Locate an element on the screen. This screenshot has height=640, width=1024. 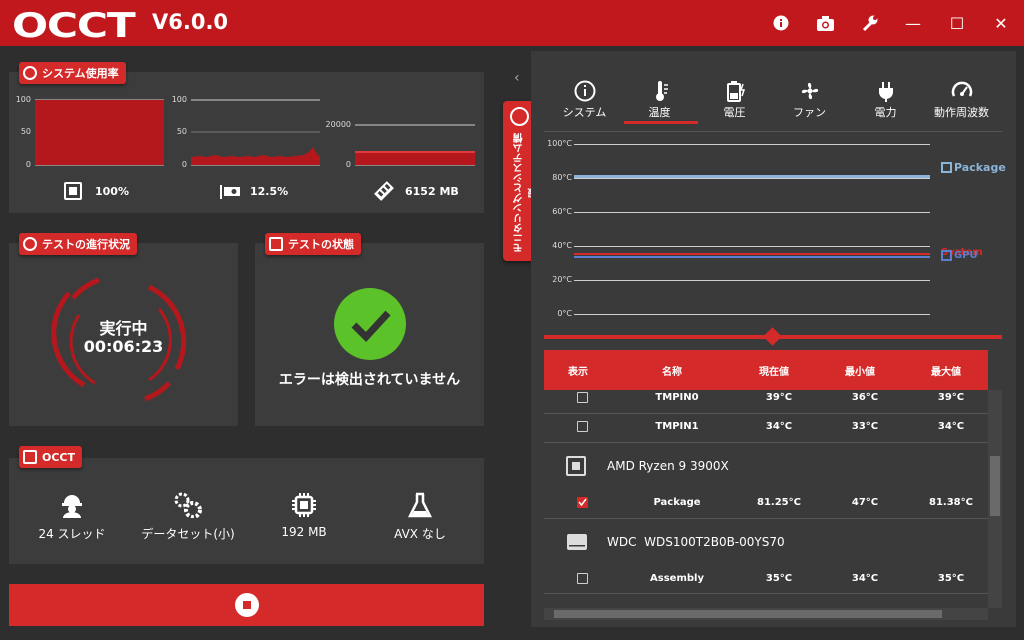
col-max: 最大値 is located at coordinates (946, 370).